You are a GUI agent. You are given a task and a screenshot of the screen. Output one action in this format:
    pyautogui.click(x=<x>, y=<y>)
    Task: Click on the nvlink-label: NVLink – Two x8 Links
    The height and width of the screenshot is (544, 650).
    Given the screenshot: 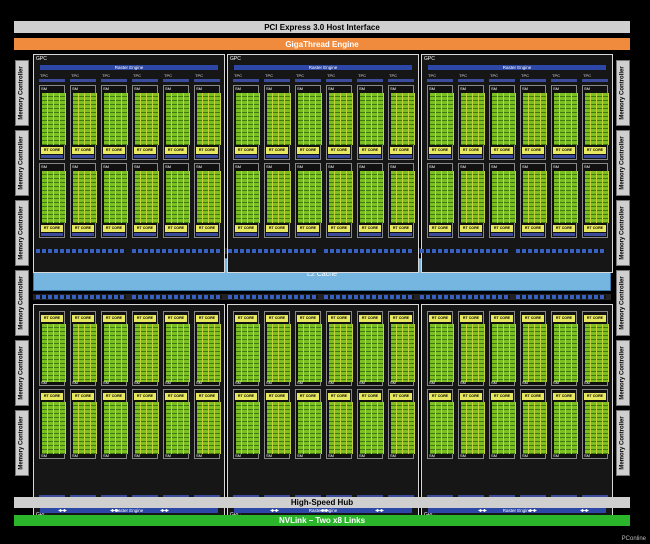 What is the action you would take?
    pyautogui.click(x=322, y=520)
    